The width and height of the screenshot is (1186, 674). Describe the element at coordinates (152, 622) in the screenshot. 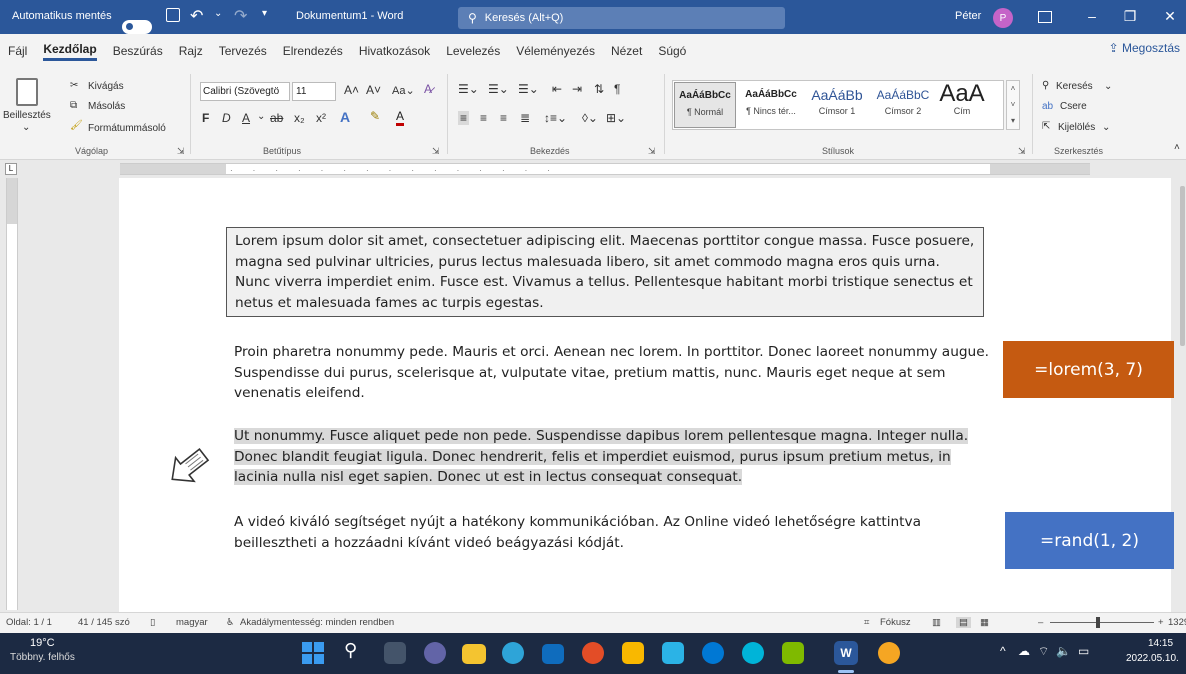

I see `proofing-icon: ▯` at that location.